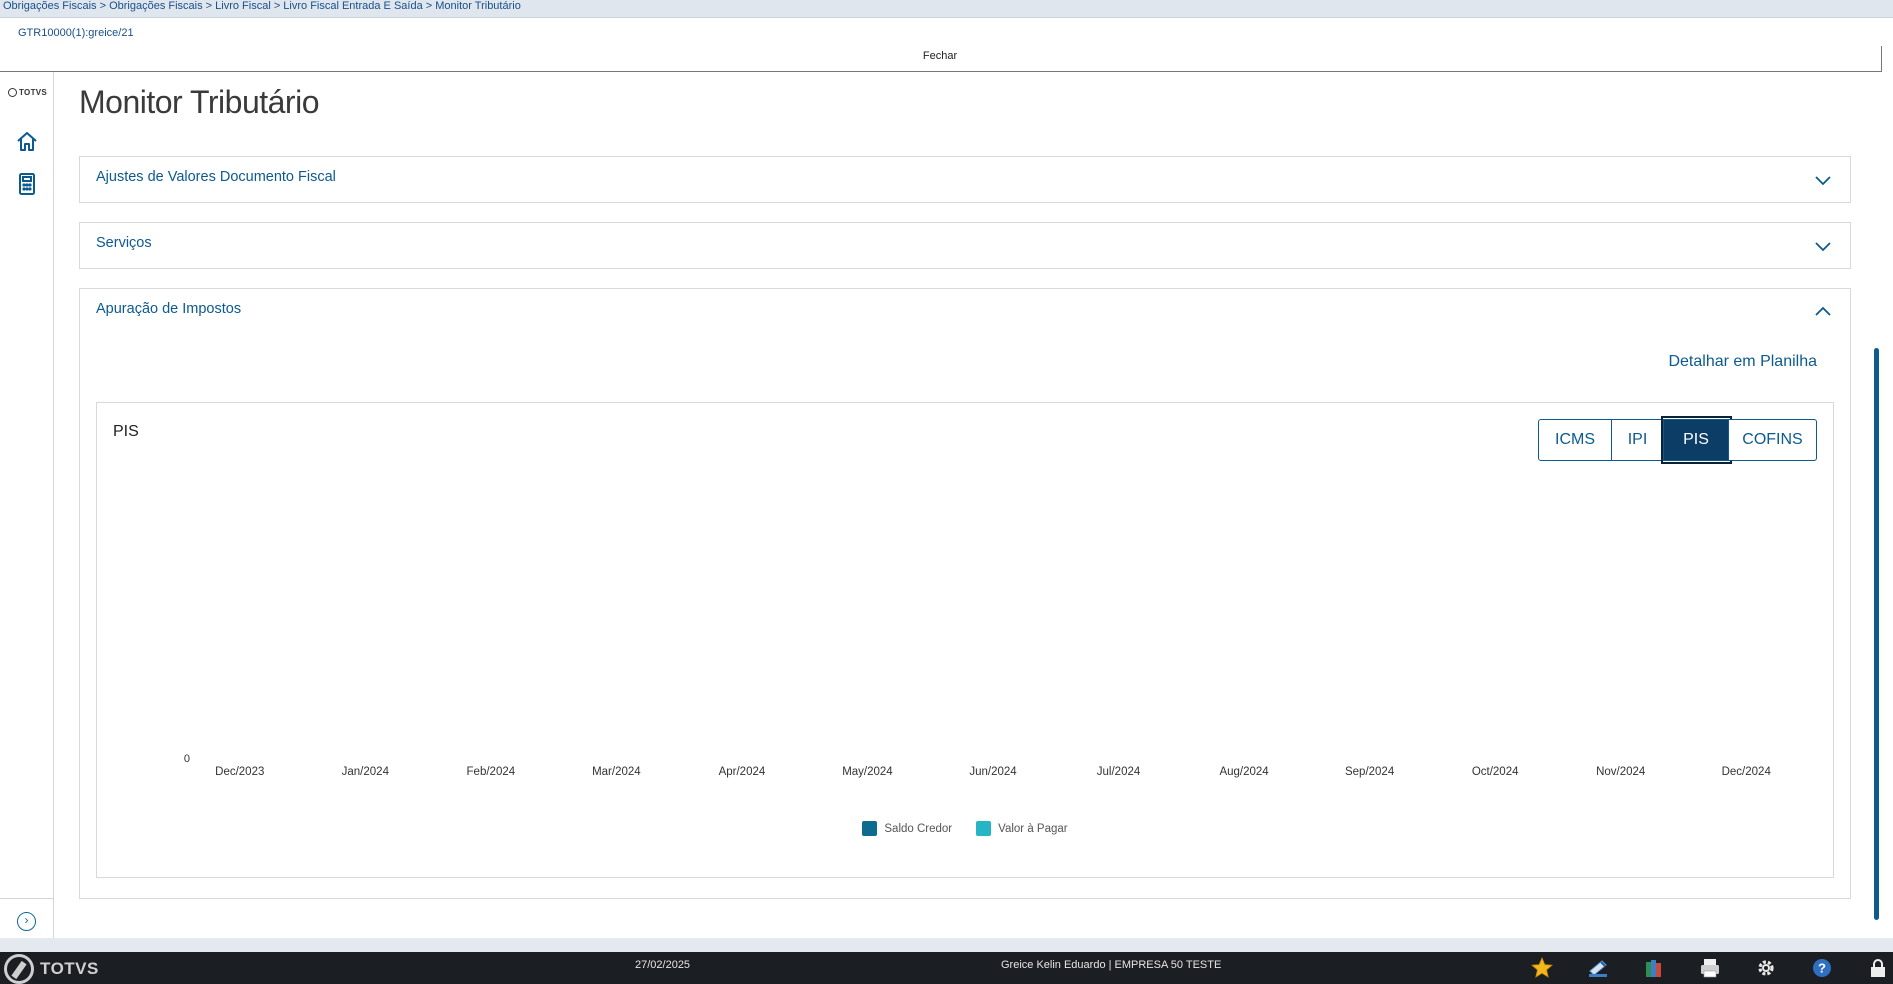 This screenshot has height=984, width=1893. What do you see at coordinates (663, 965) in the screenshot?
I see `taskbar-date: 27/02/2025` at bounding box center [663, 965].